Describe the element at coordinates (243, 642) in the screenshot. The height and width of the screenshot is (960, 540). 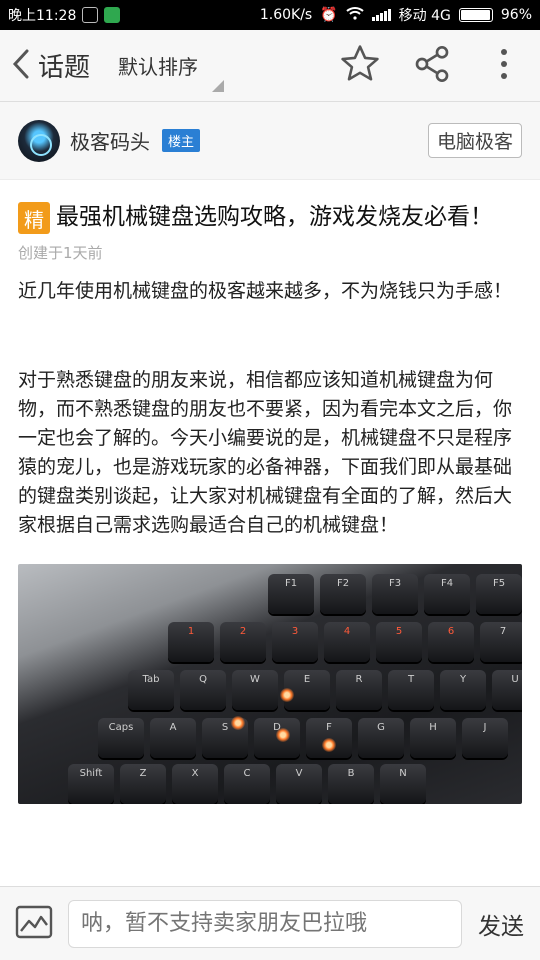
I see `keyboard-key: 2` at that location.